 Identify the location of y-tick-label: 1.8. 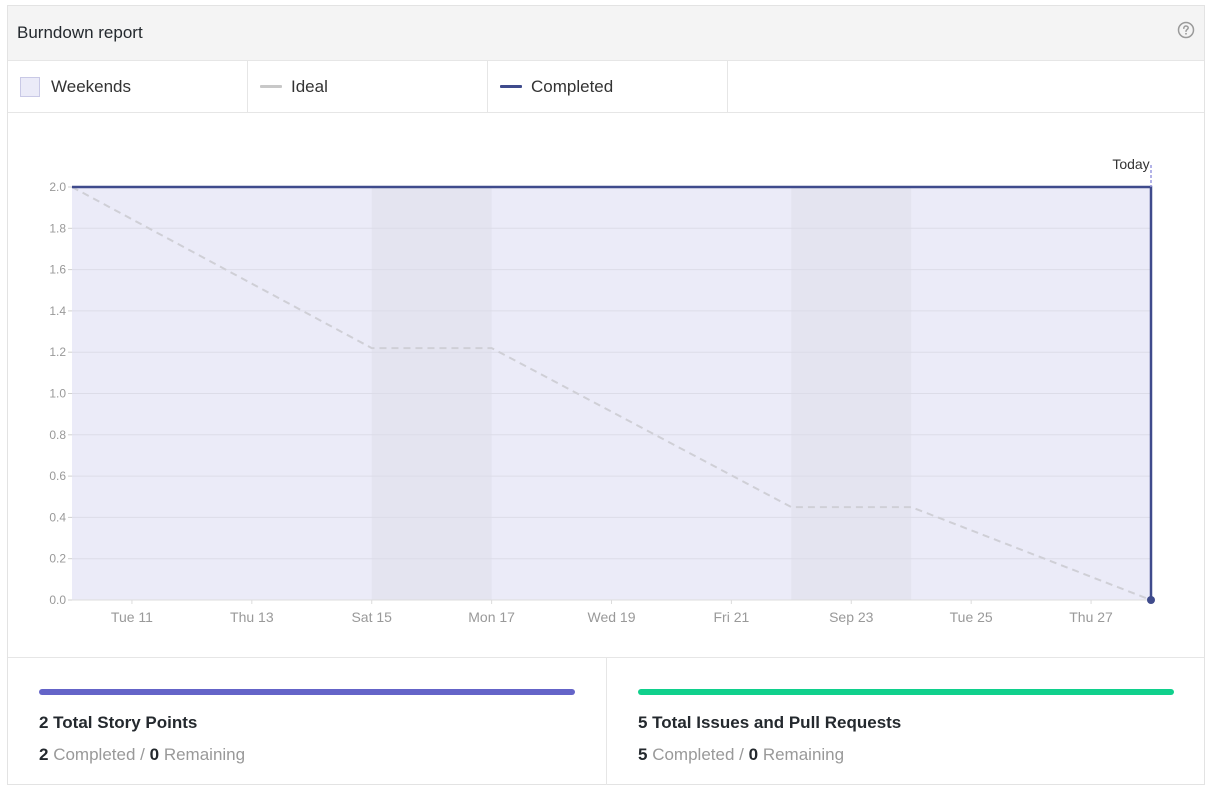
(57, 228).